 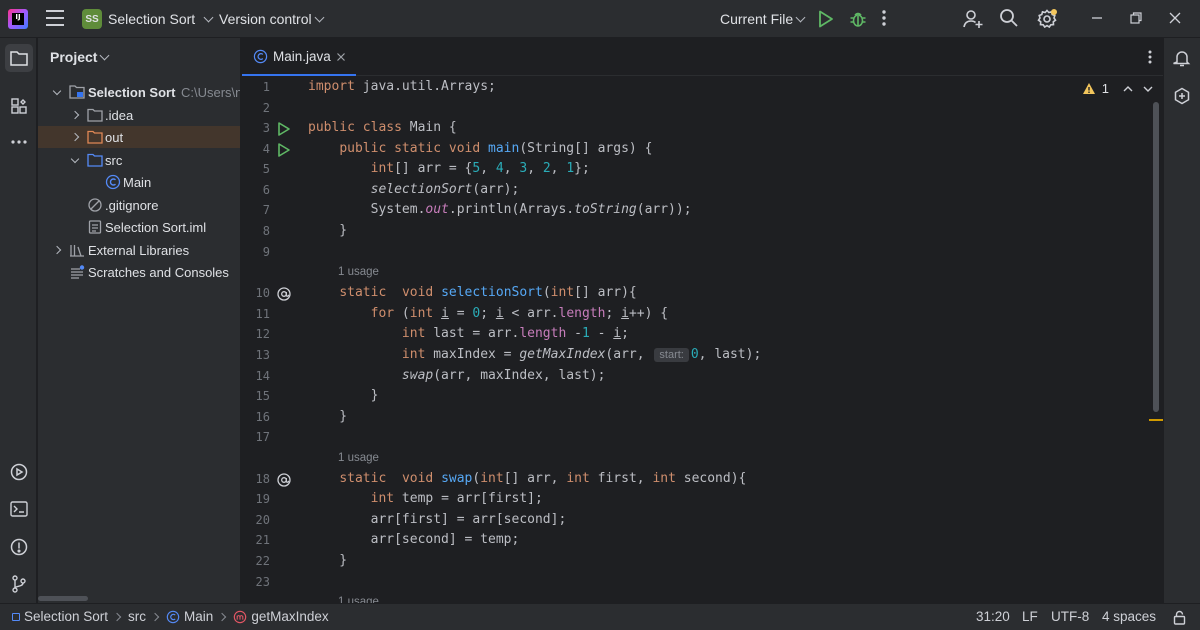 I want to click on inspection-widget: 1, so click(x=1117, y=88).